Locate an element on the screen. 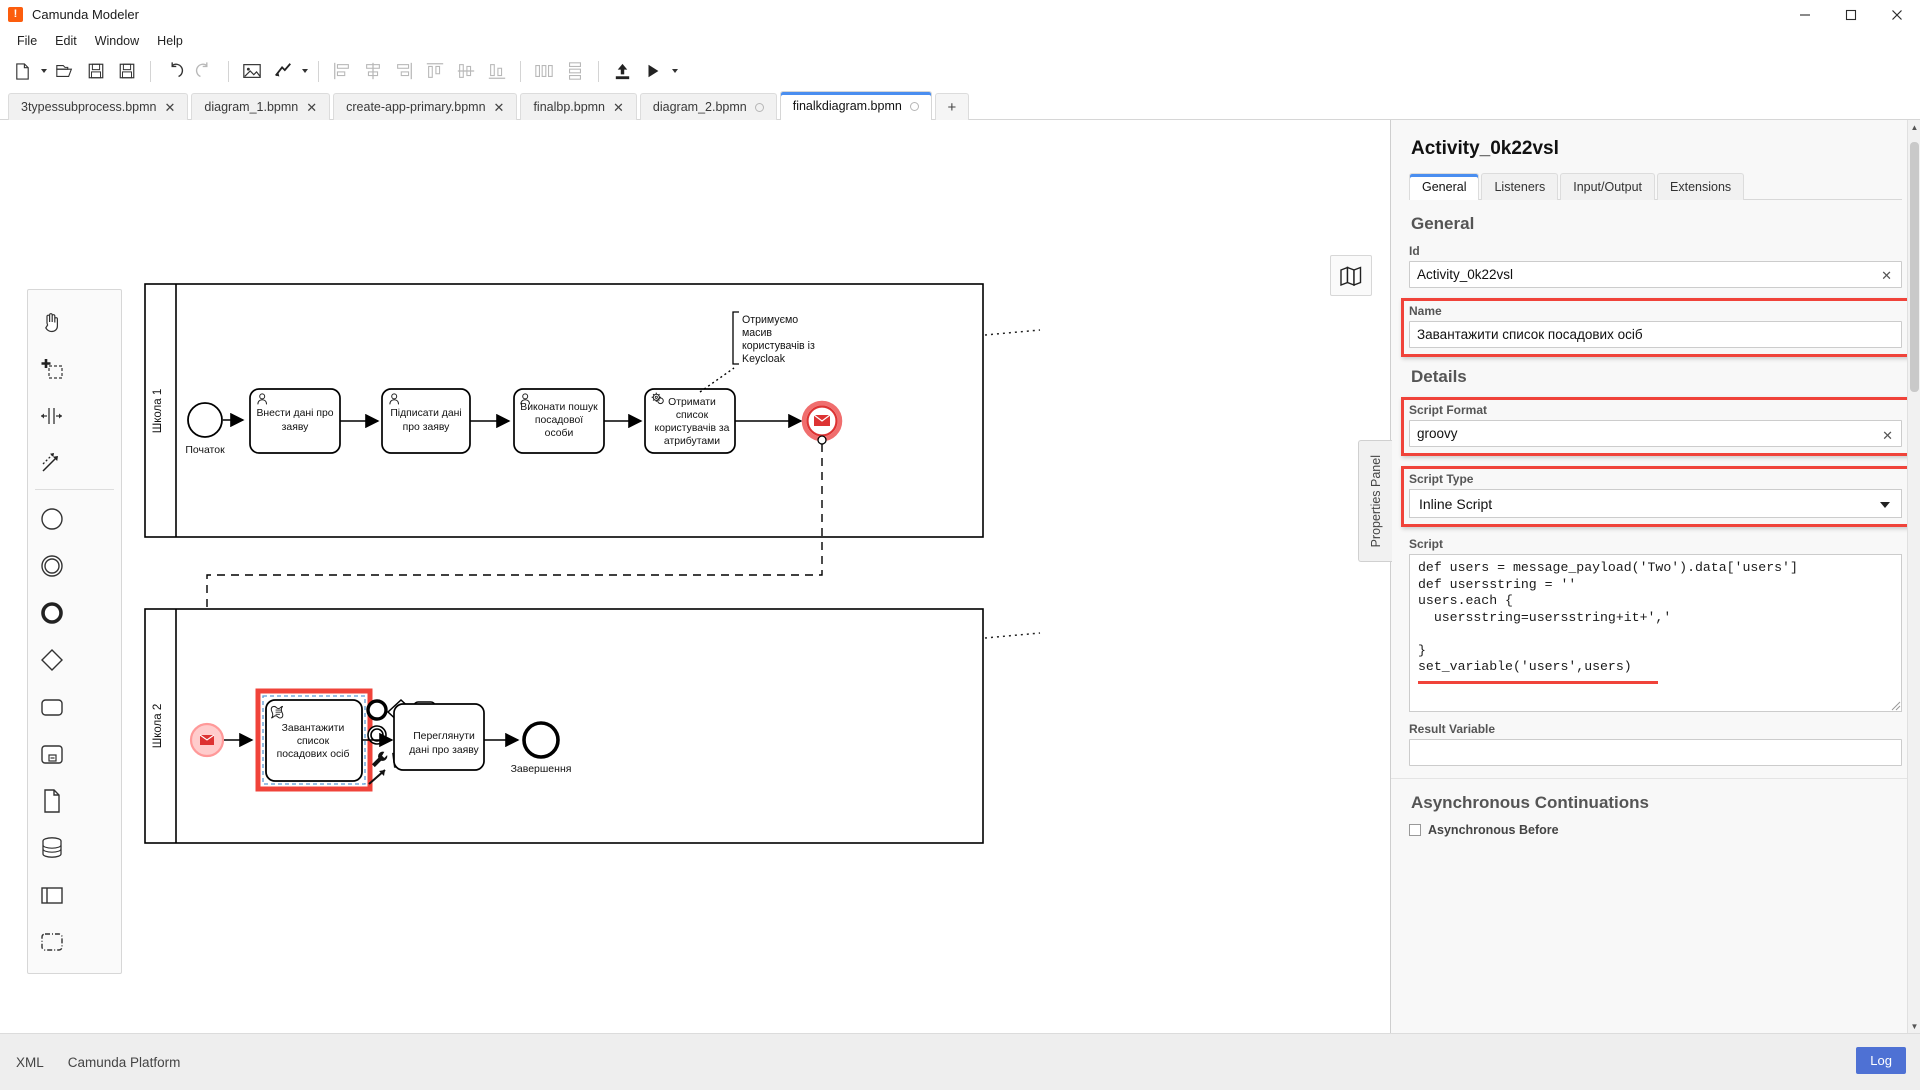  deploy-icon is located at coordinates (622, 71).